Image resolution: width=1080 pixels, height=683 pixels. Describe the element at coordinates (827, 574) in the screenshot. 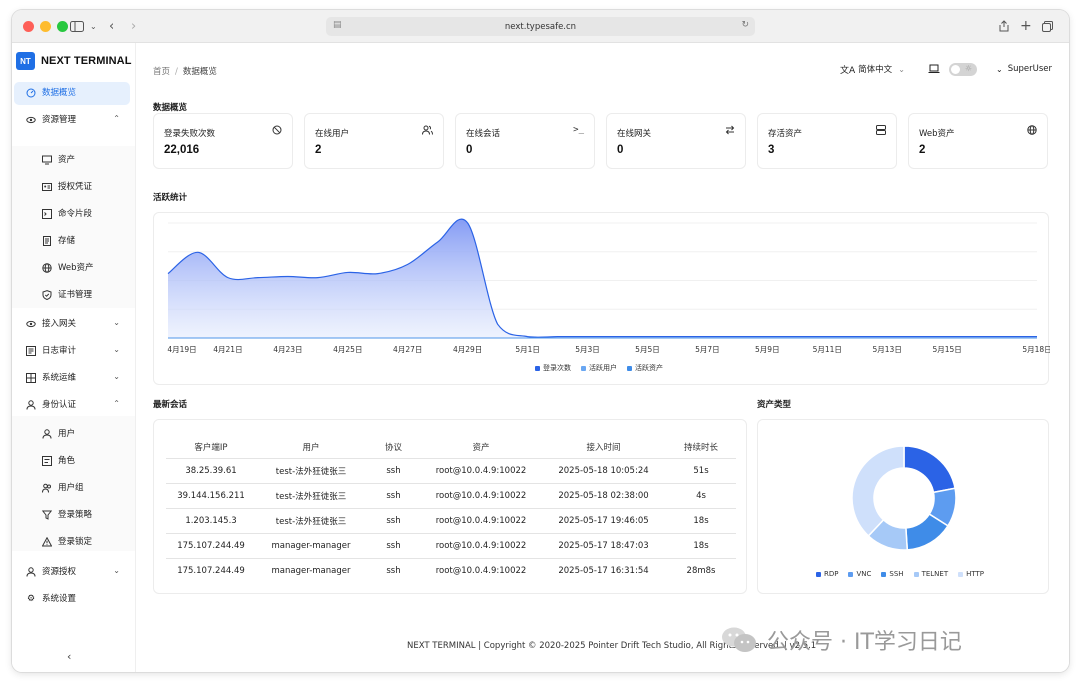

I see `legend-item: RDP` at that location.